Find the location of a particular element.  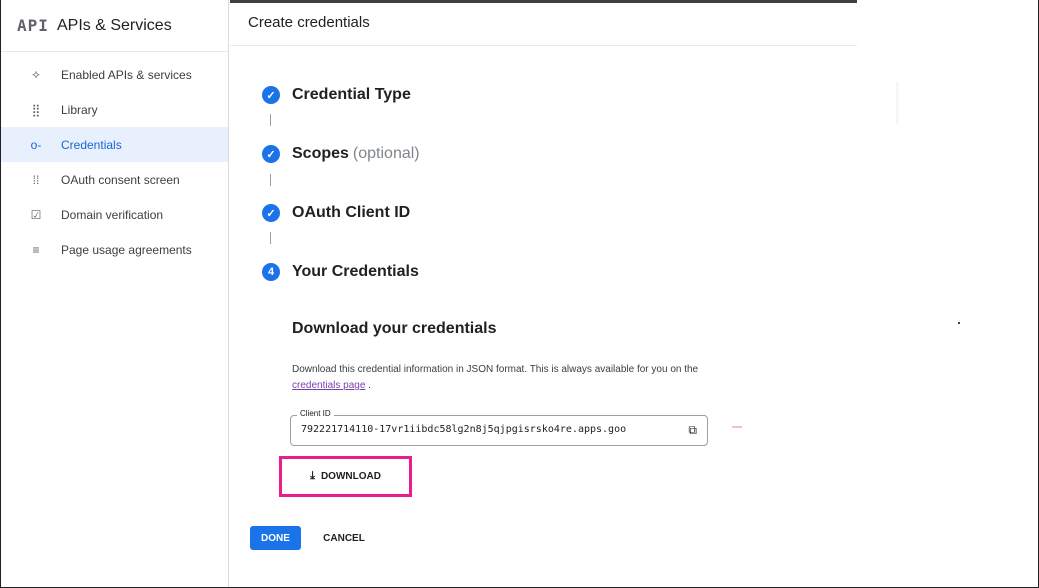

sidebar-item-enabled-apis: ⟡ Enabled APIs & services is located at coordinates (114, 74).